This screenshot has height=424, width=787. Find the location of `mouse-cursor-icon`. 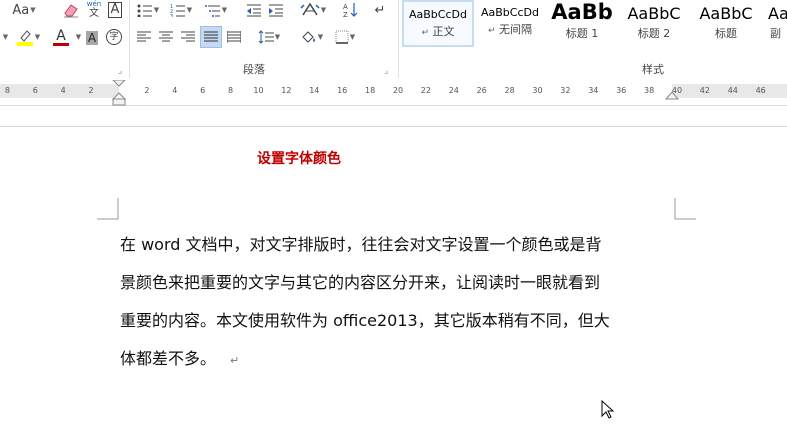

mouse-cursor-icon is located at coordinates (608, 409).